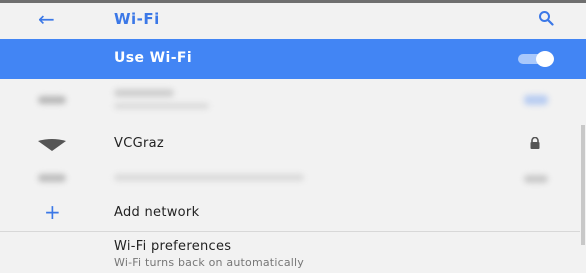 The image size is (586, 273). I want to click on divider, so click(290, 231).